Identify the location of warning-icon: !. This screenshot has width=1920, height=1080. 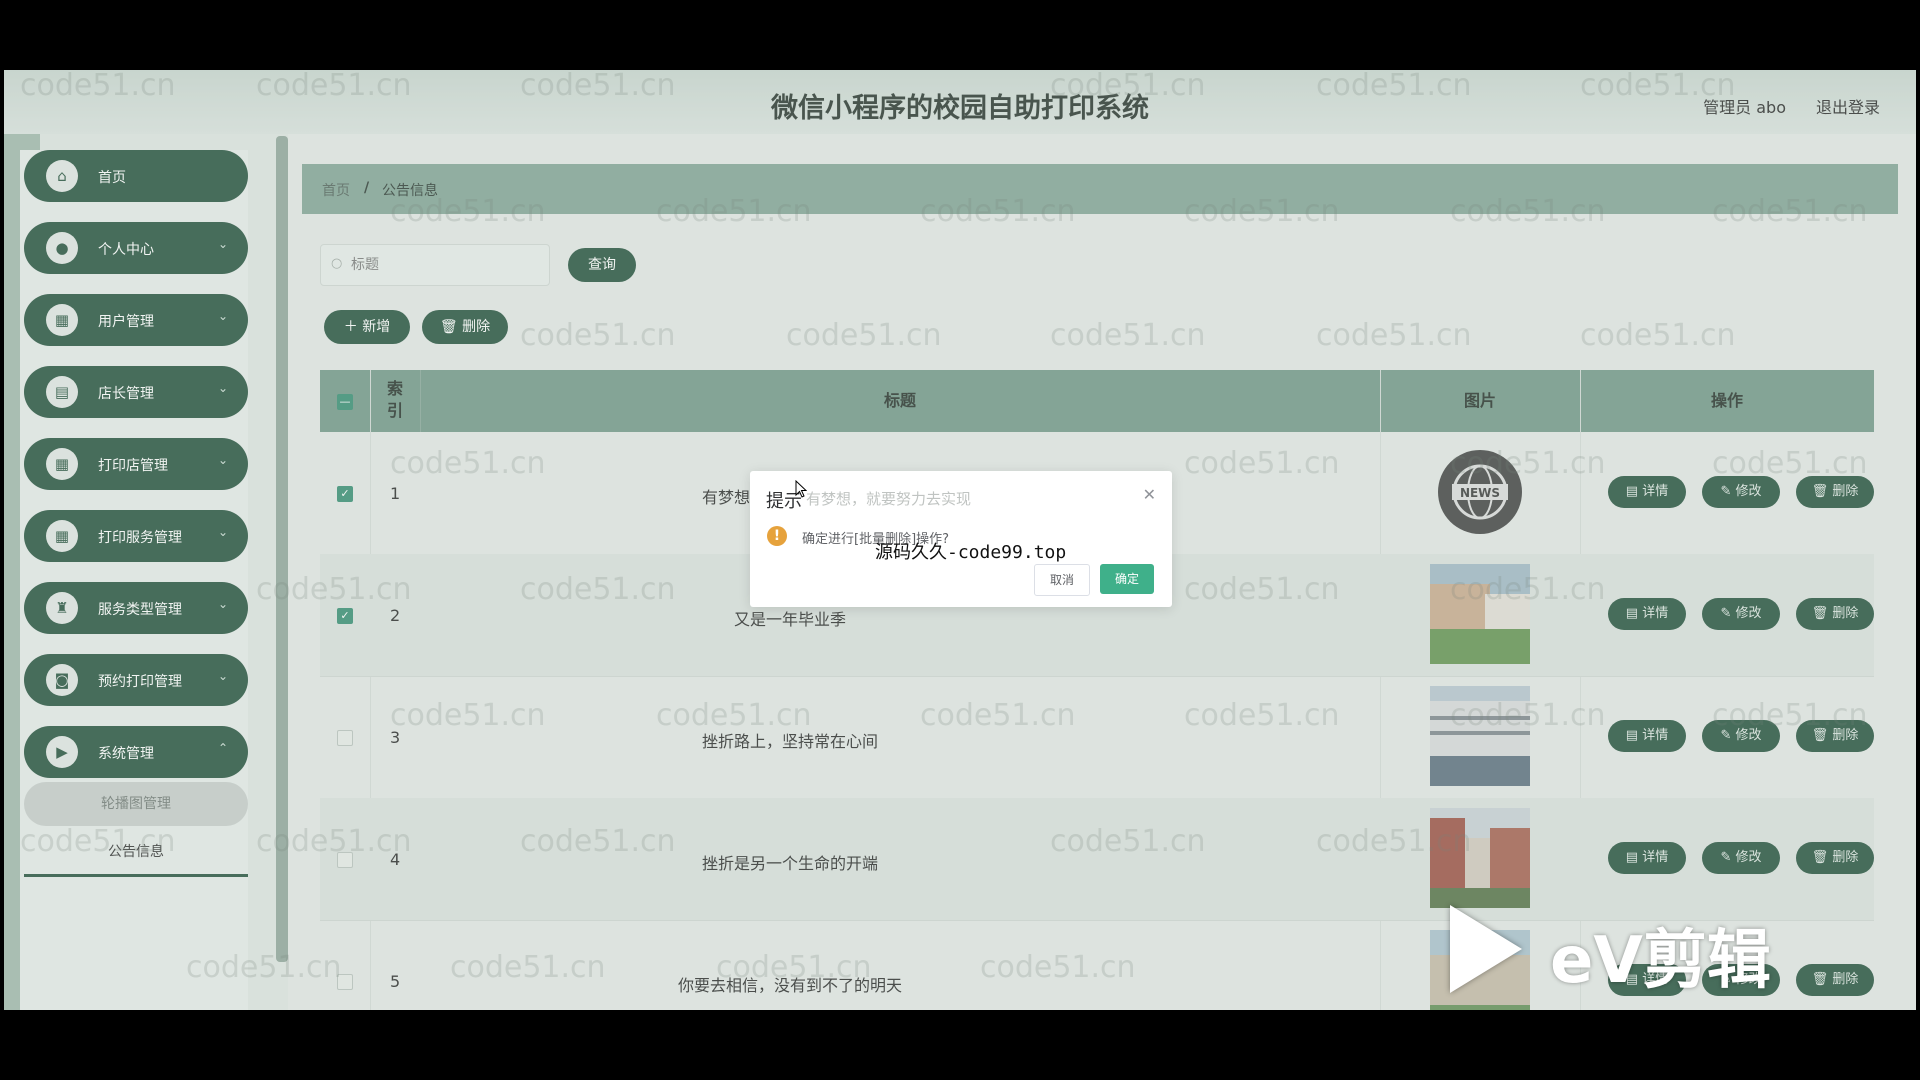
(777, 536).